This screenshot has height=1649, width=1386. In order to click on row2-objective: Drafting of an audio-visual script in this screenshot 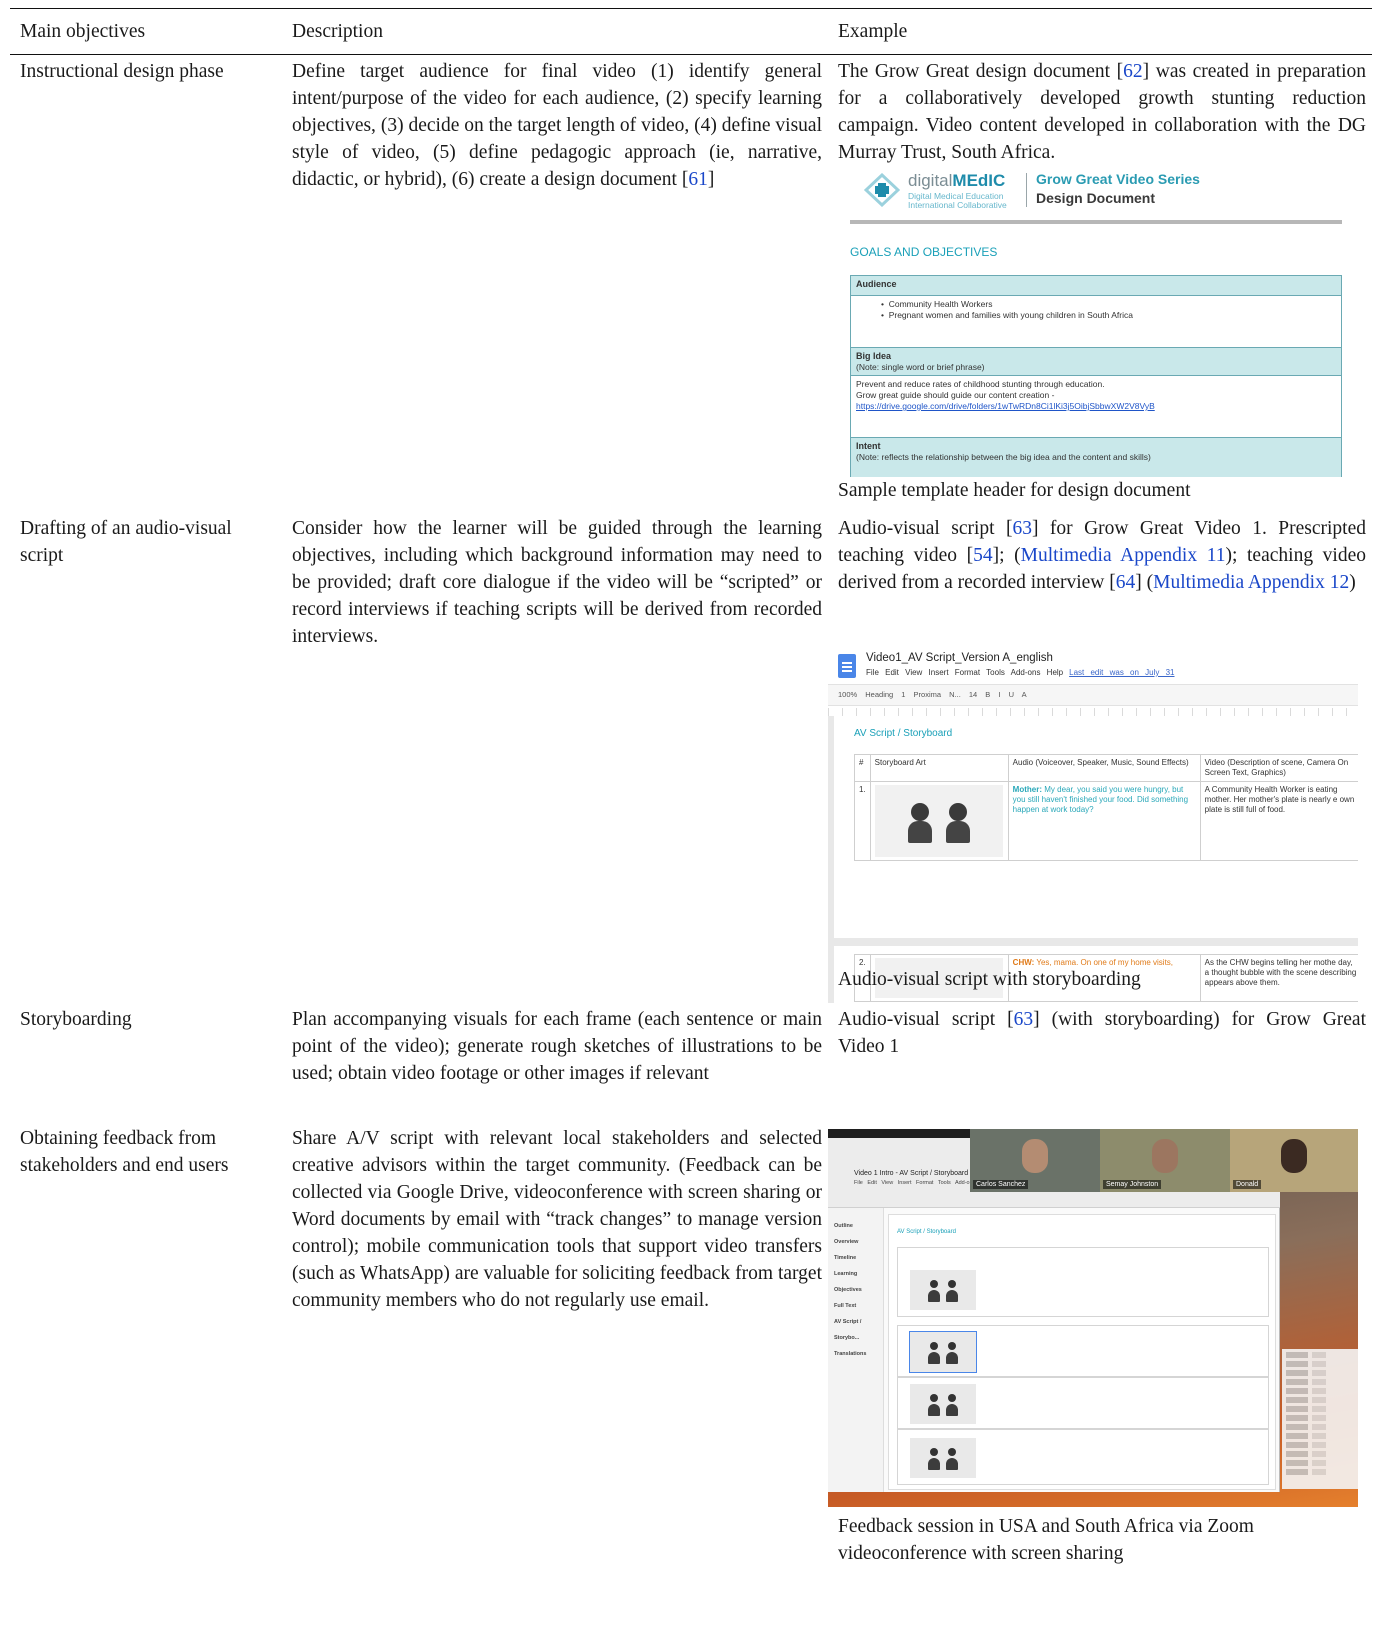, I will do `click(126, 542)`.